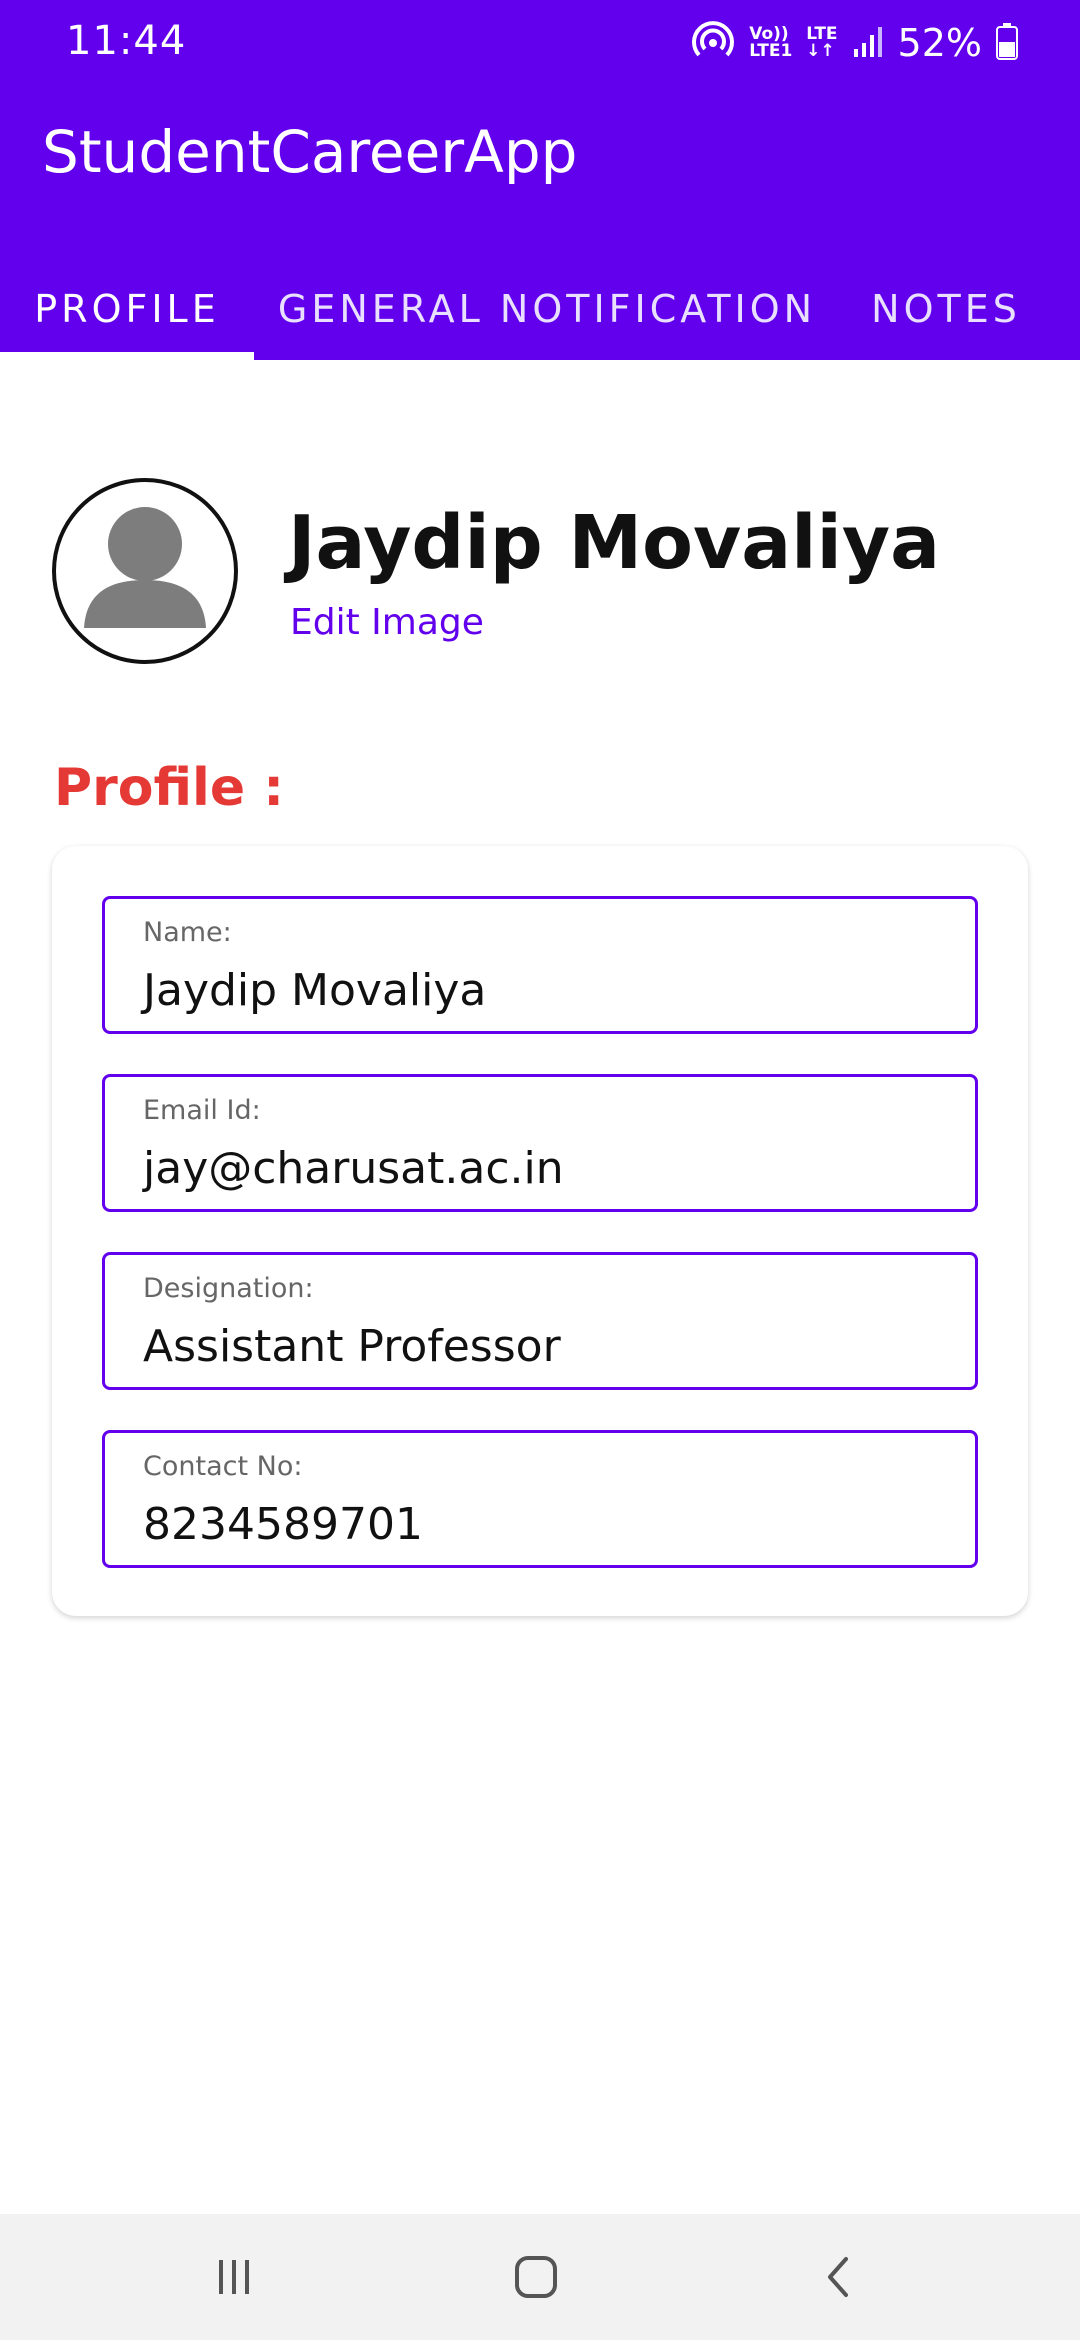  I want to click on active-tab-indicator, so click(127, 356).